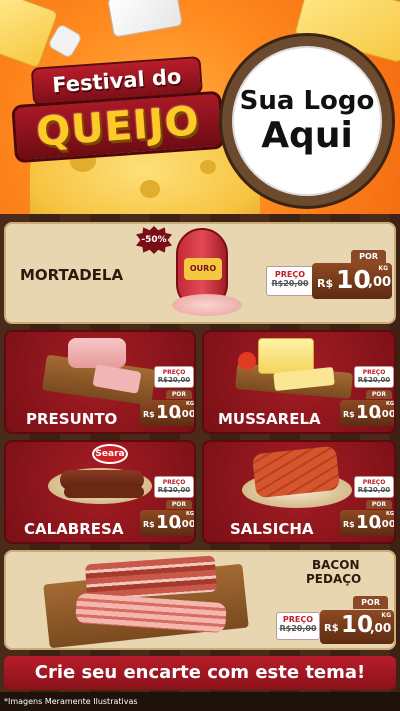 The width and height of the screenshot is (400, 711). I want to click on calabresa-image, so click(104, 492).